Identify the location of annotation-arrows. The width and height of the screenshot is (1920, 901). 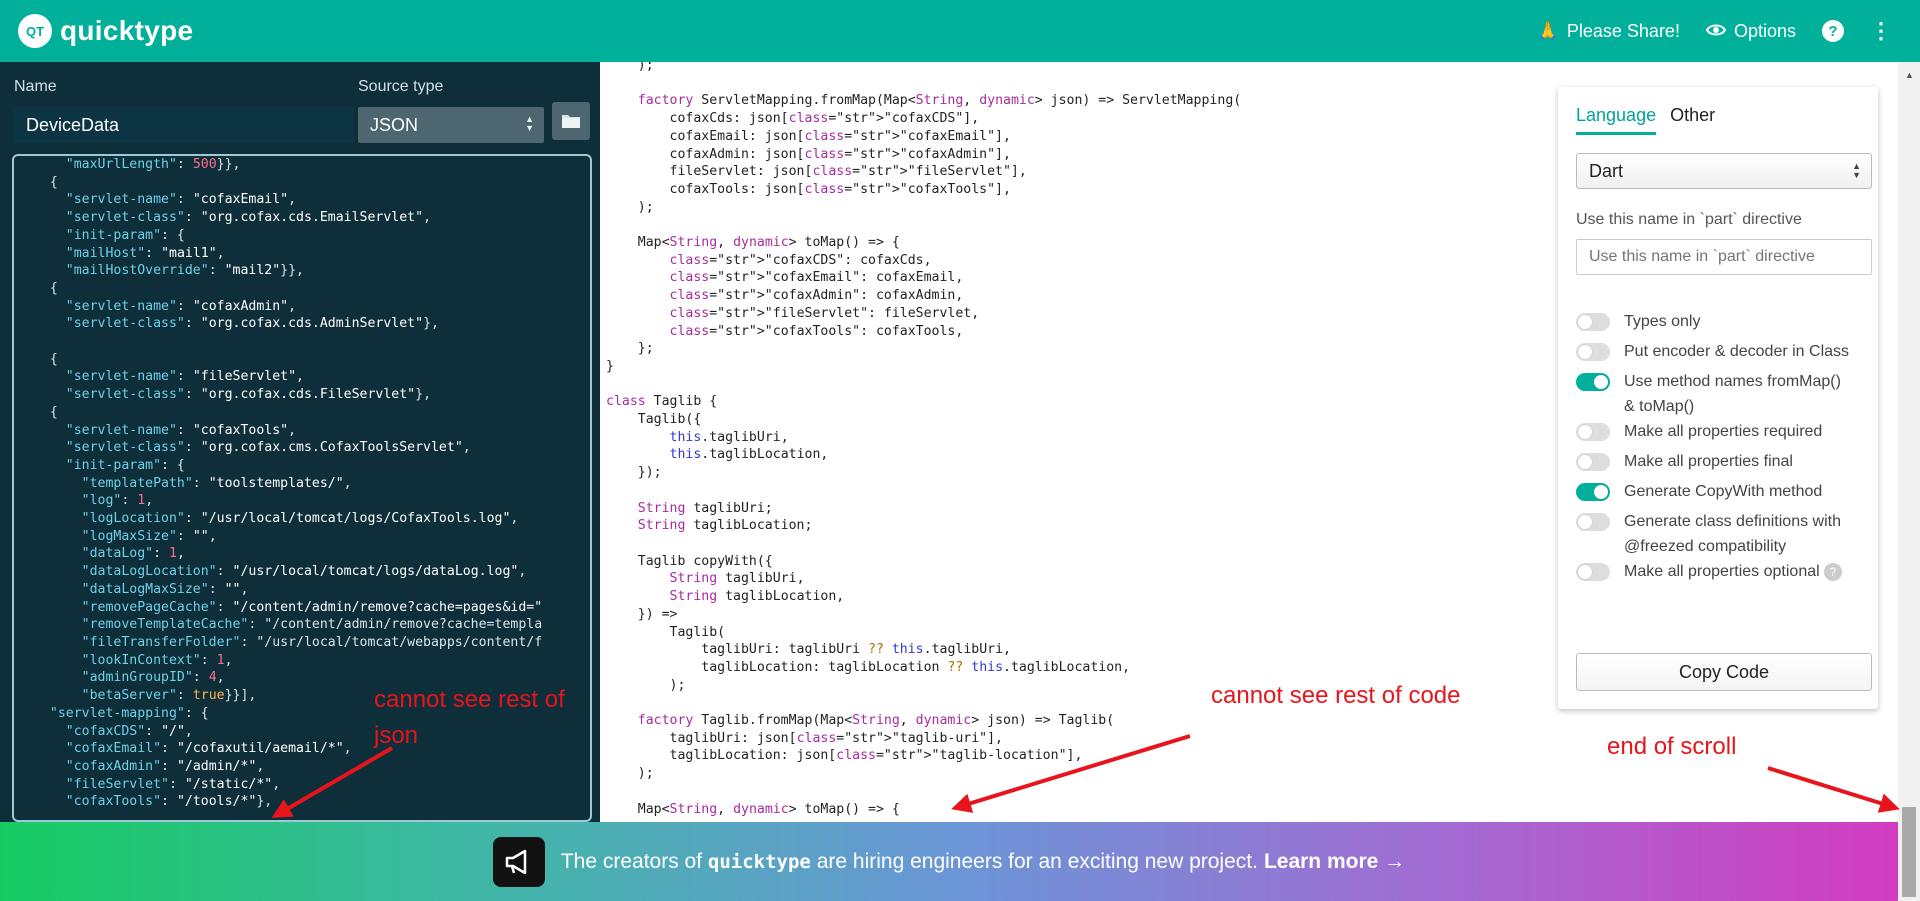
(1085, 776).